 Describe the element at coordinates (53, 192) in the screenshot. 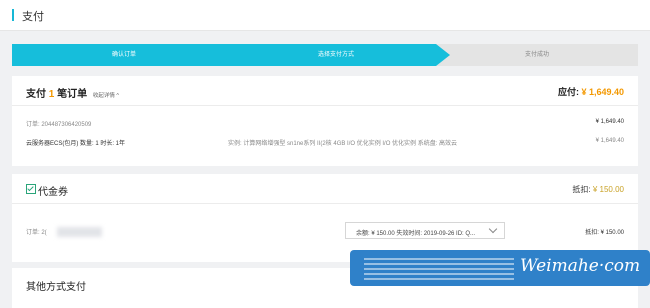

I see `voucher-title: 代金券` at that location.